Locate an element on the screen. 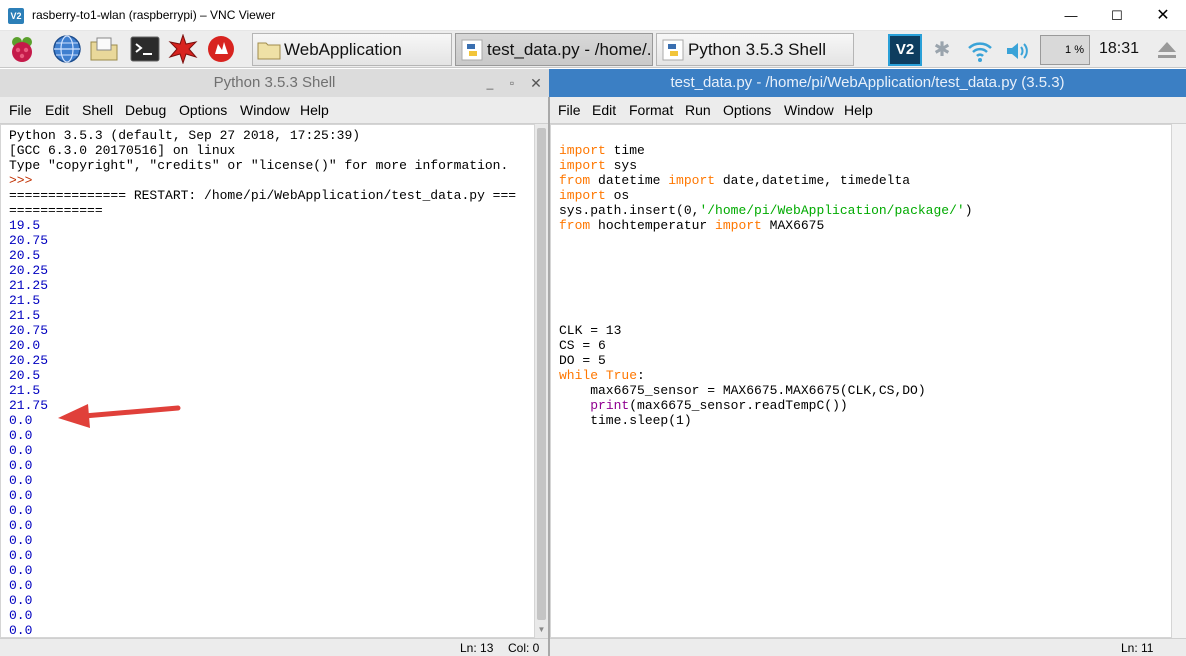  shell-window-title: Python 3.5.3 Shell _ ▫ ✕ is located at coordinates (274, 83).